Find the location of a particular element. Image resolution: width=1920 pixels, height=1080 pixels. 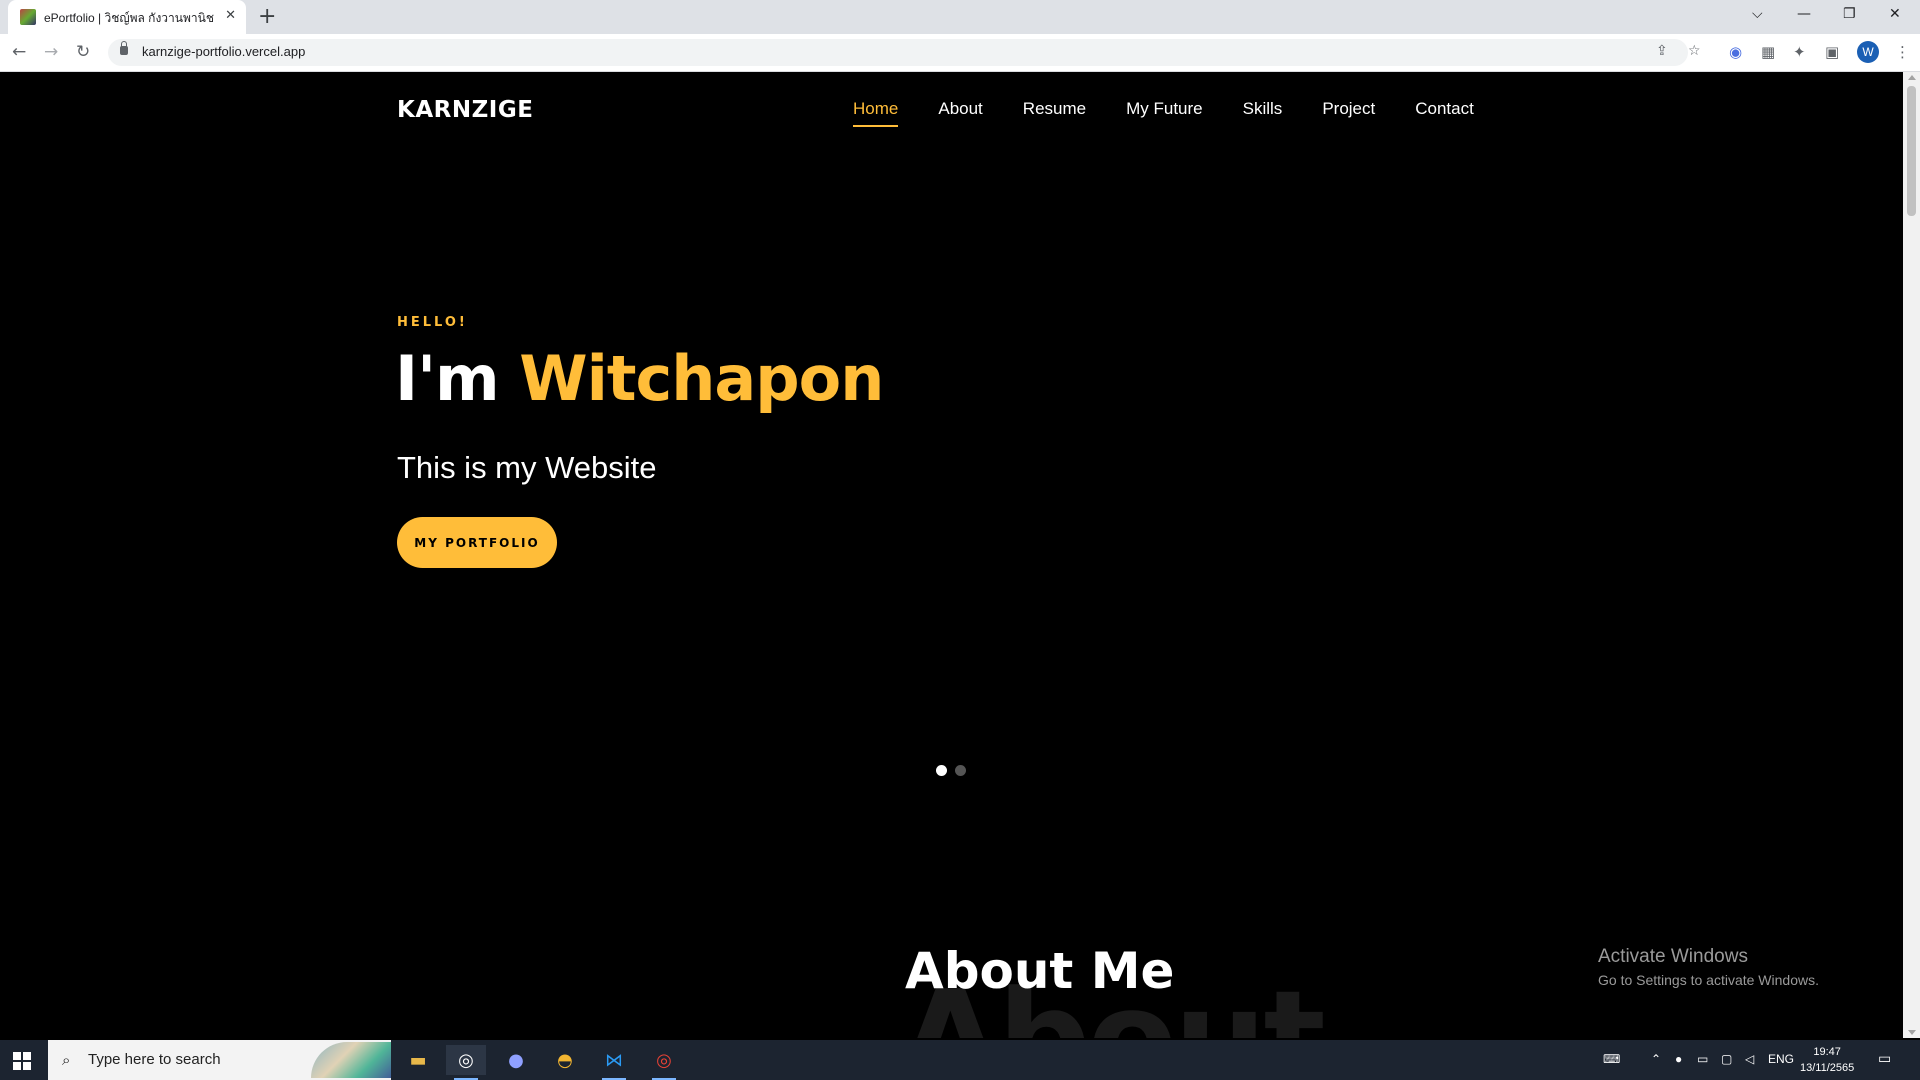

activate-subtitle: Go to Settings to activate Windows. is located at coordinates (1708, 980).